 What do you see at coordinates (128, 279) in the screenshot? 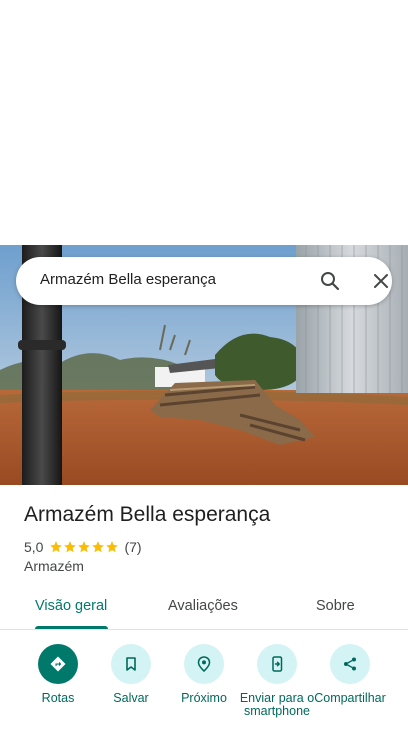
I see `search-query-text: Armazém Bella esperança` at bounding box center [128, 279].